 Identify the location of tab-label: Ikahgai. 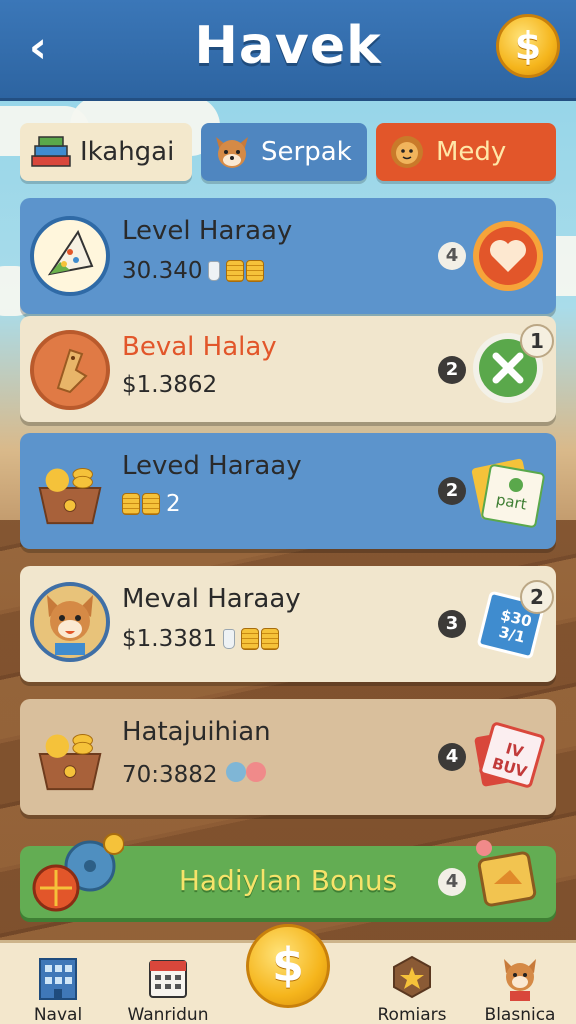
(127, 152).